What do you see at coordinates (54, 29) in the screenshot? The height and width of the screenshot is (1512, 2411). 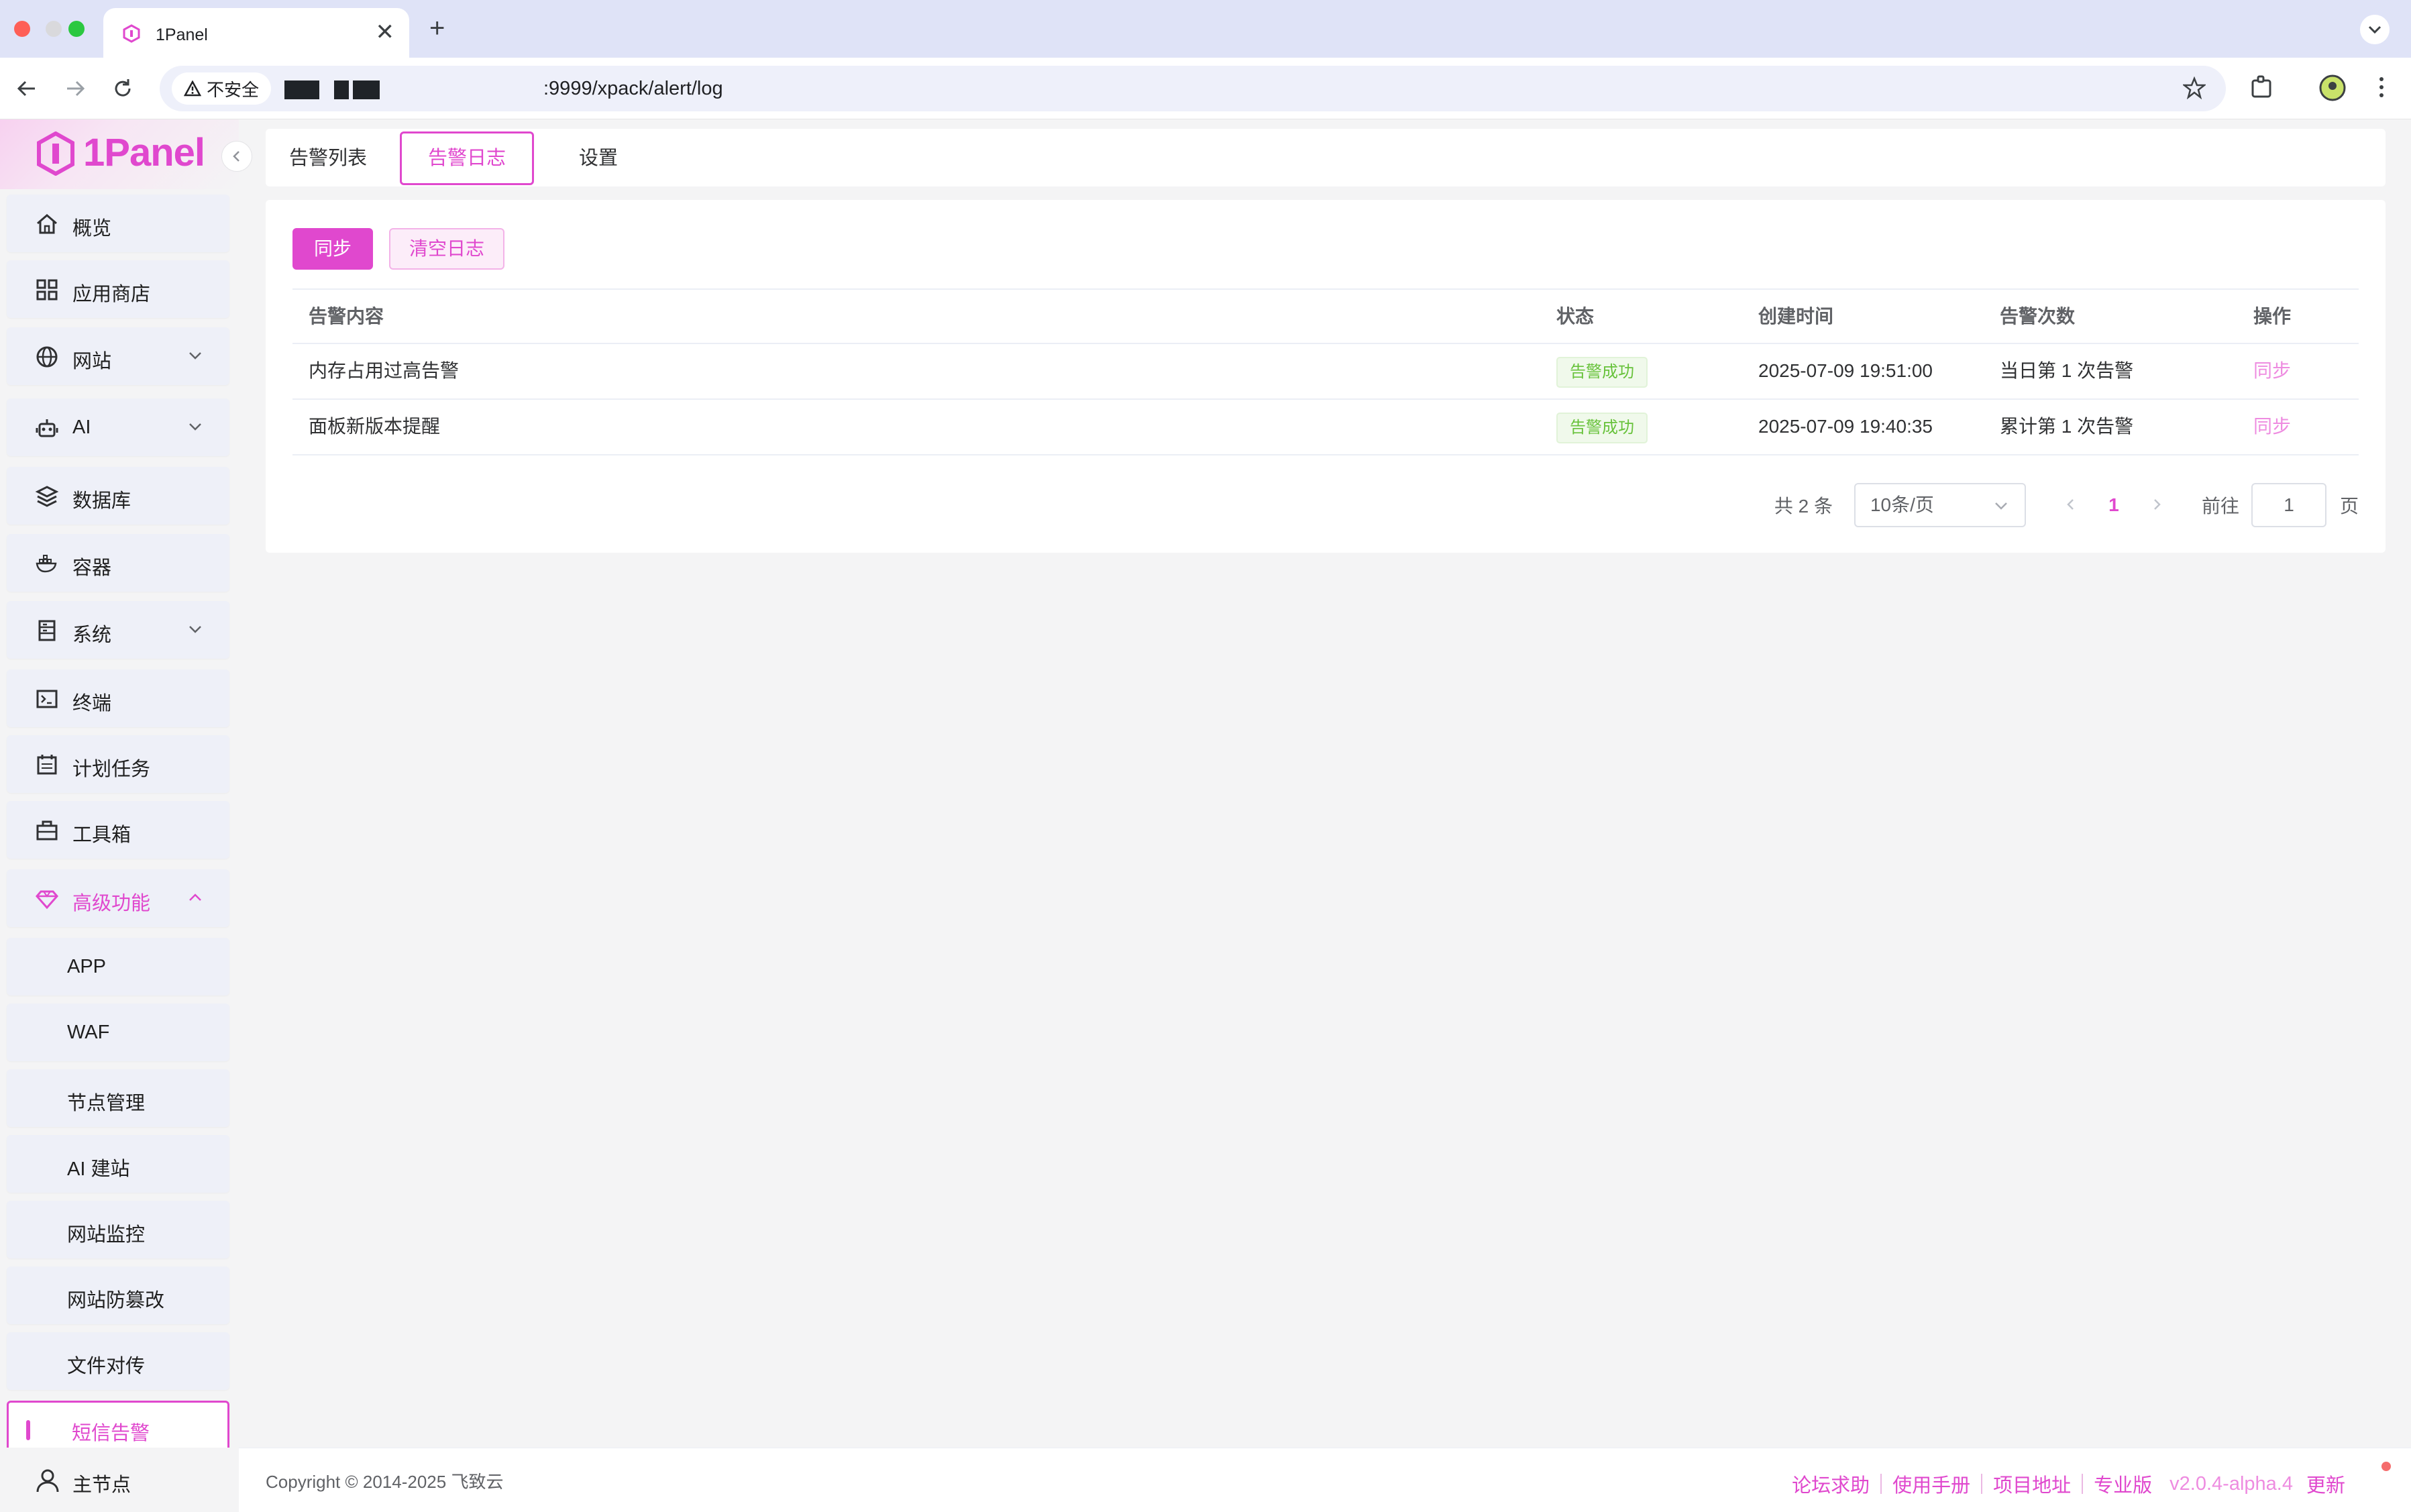 I see `window-minimize-button` at bounding box center [54, 29].